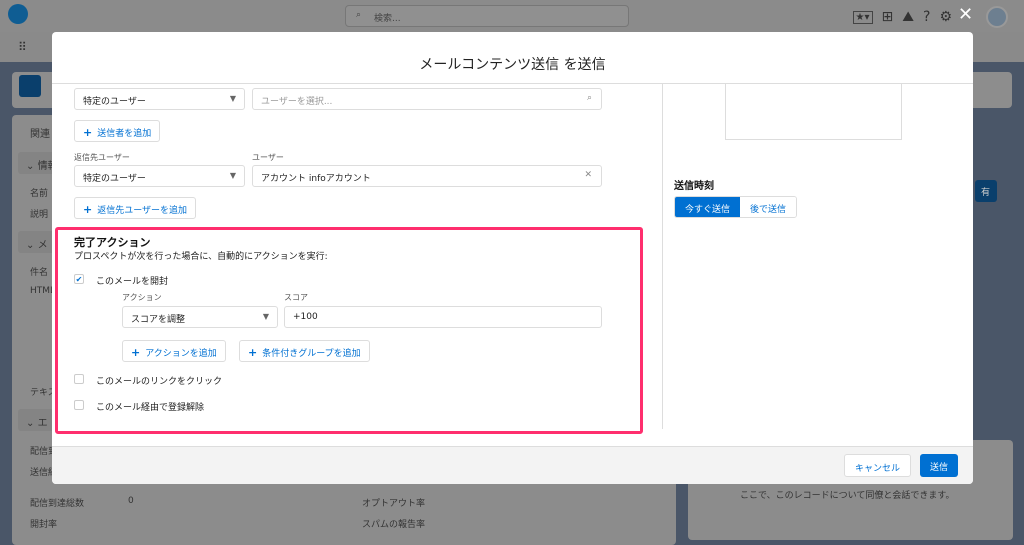  What do you see at coordinates (132, 282) in the screenshot?
I see `option-label: このメールを開封` at bounding box center [132, 282].